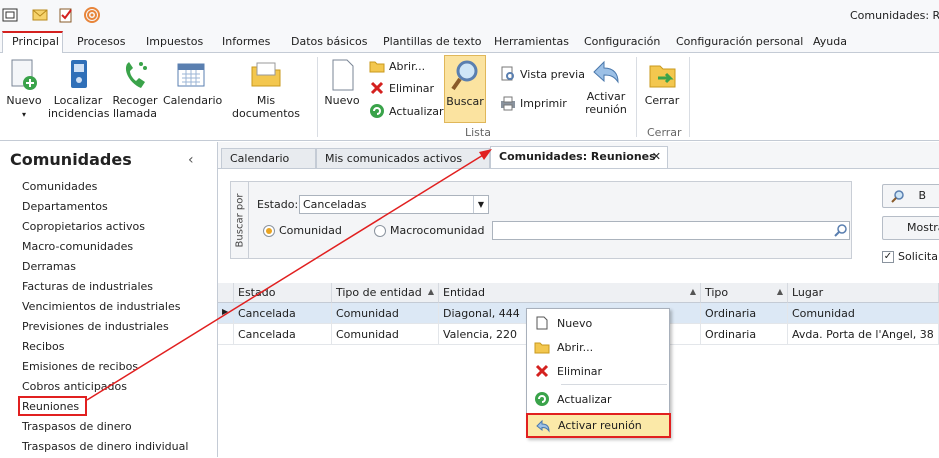  What do you see at coordinates (268, 158) in the screenshot?
I see `doc-tab-calendario: Calendario` at bounding box center [268, 158].